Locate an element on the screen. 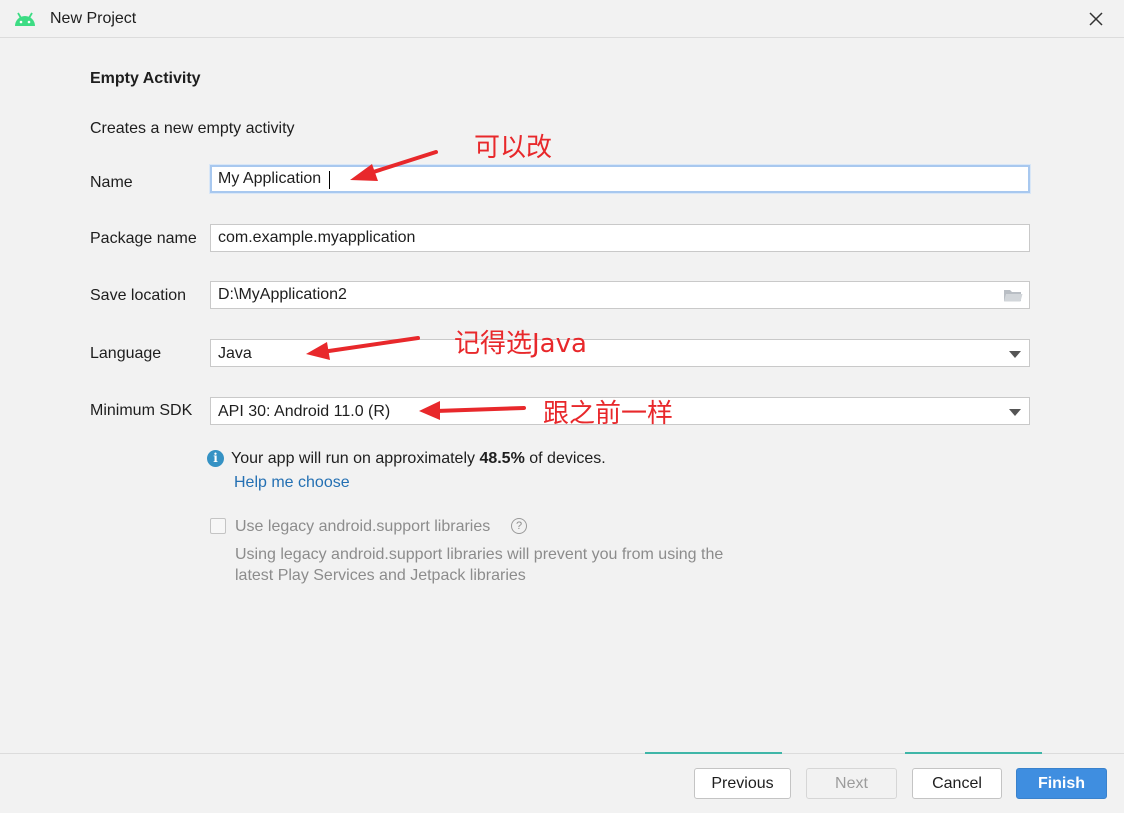 Image resolution: width=1124 pixels, height=813 pixels. package-name-input is located at coordinates (598, 238).